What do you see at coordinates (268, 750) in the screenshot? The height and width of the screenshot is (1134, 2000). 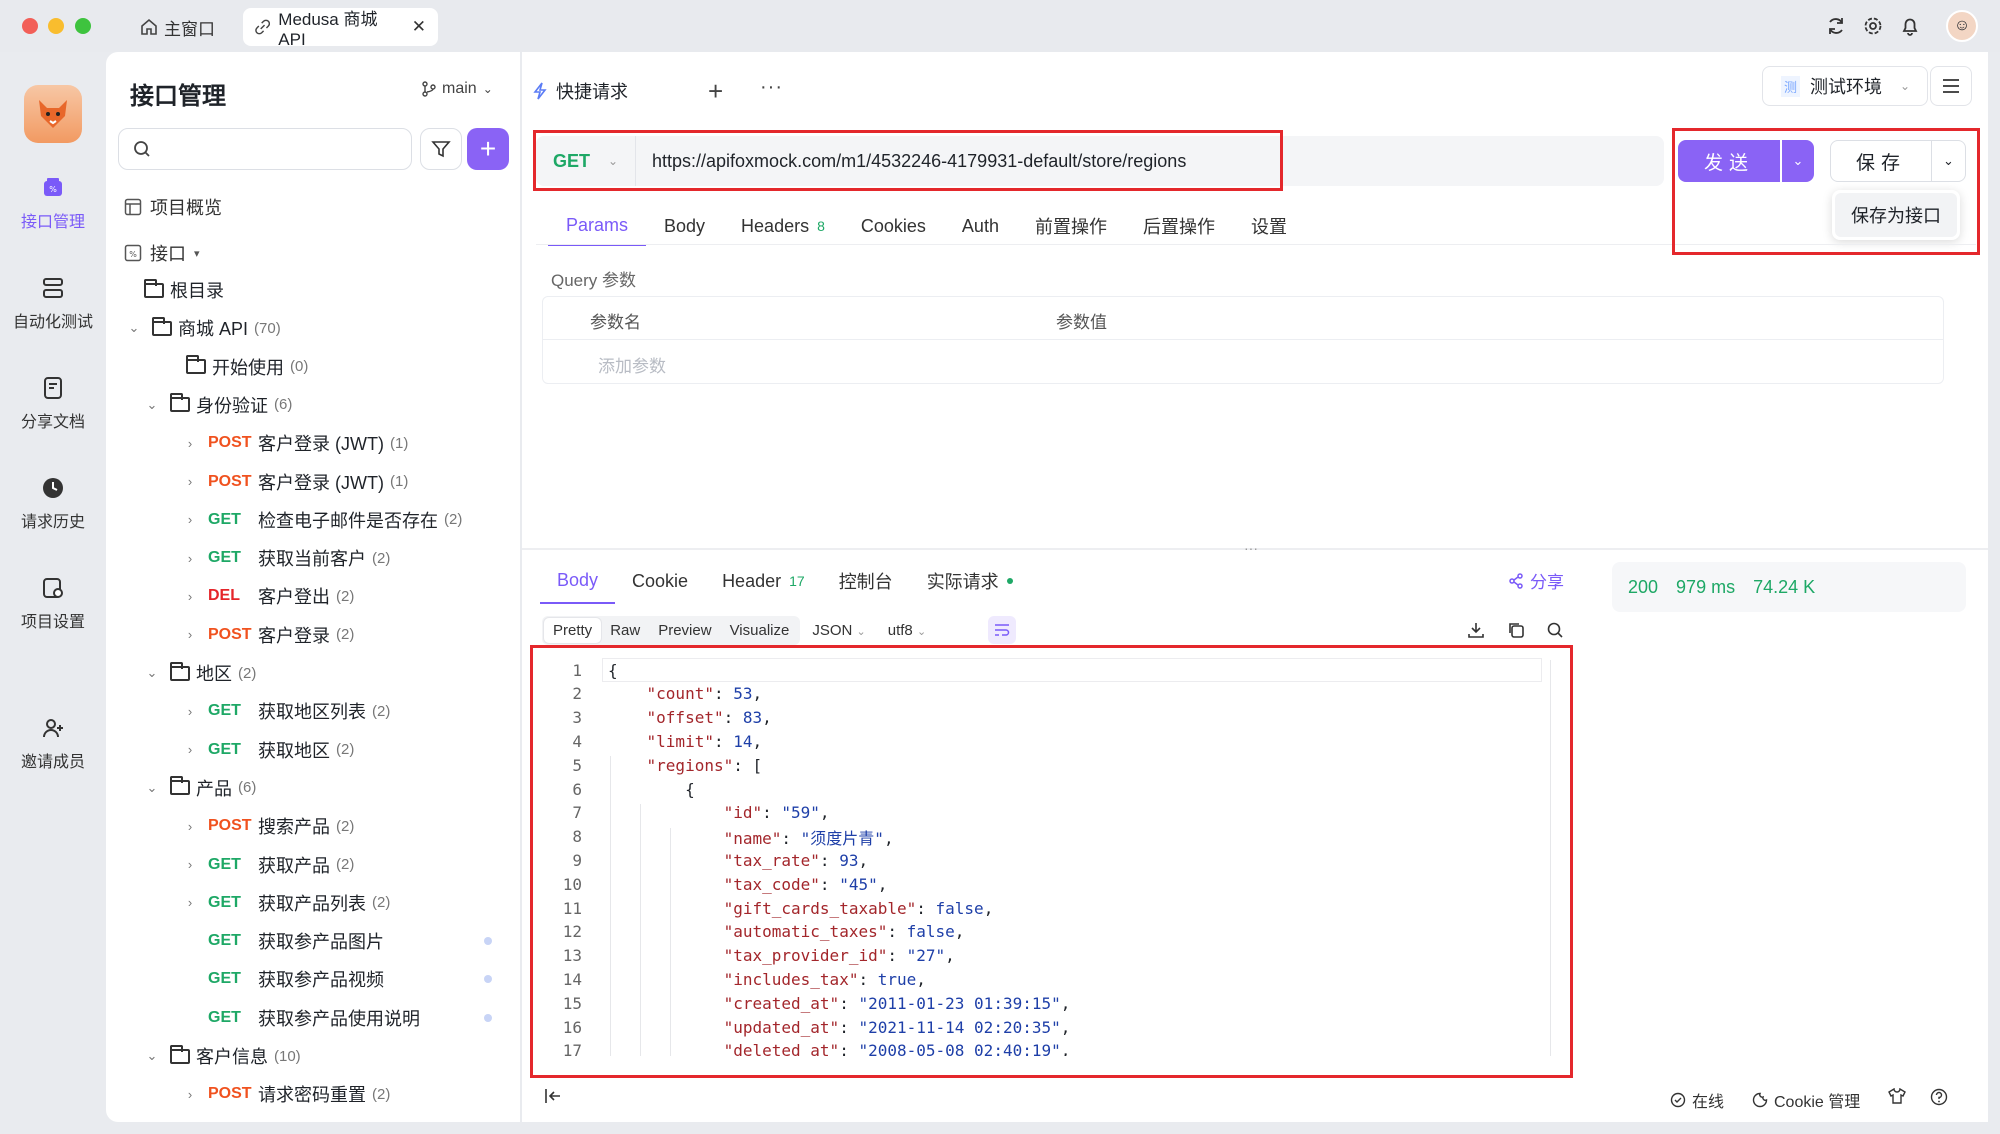 I see `tree-api-item: › GET 获取地区 (2)` at bounding box center [268, 750].